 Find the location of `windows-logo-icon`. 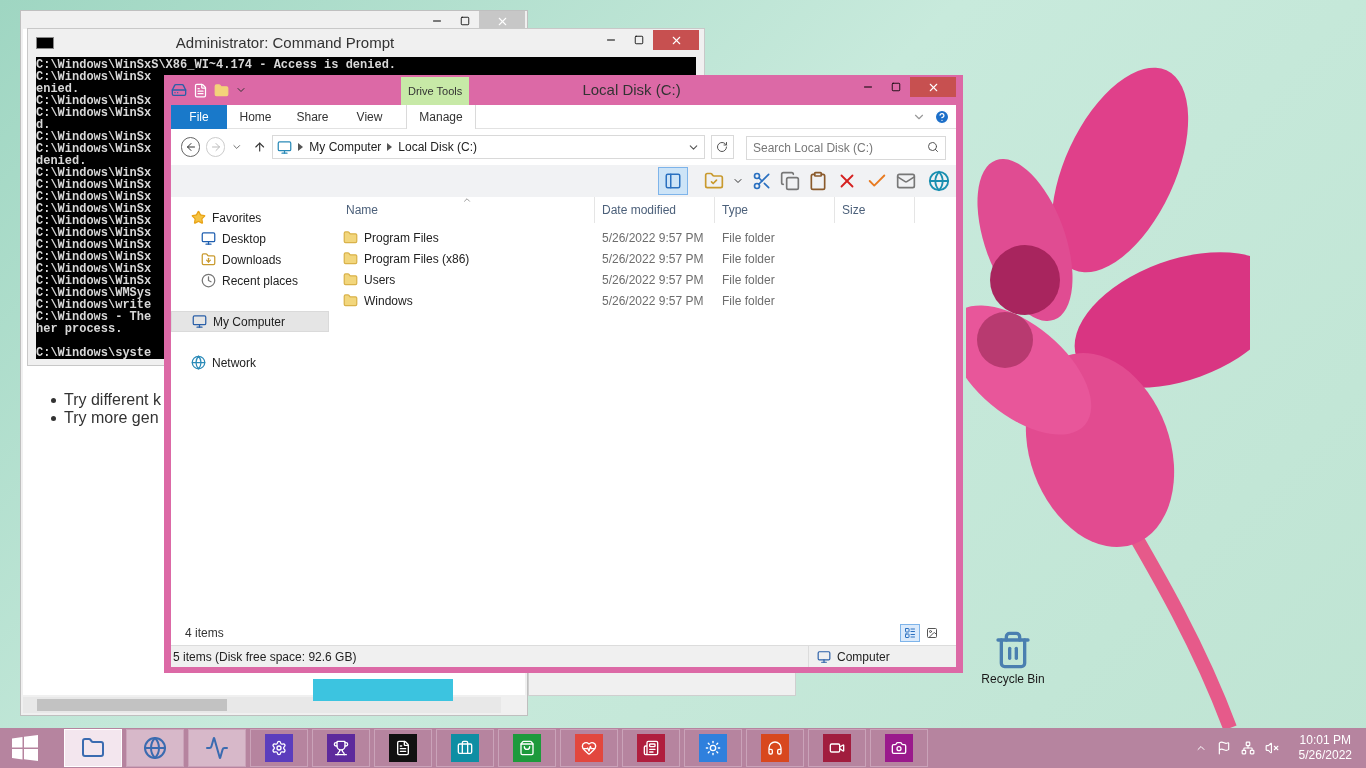

windows-logo-icon is located at coordinates (25, 748).